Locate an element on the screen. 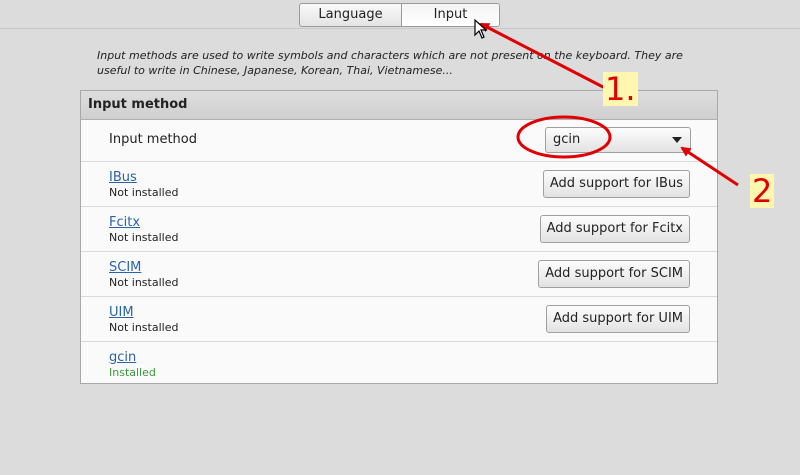 The image size is (800, 475). input-method-selector-row: Input method gcin is located at coordinates (399, 141).